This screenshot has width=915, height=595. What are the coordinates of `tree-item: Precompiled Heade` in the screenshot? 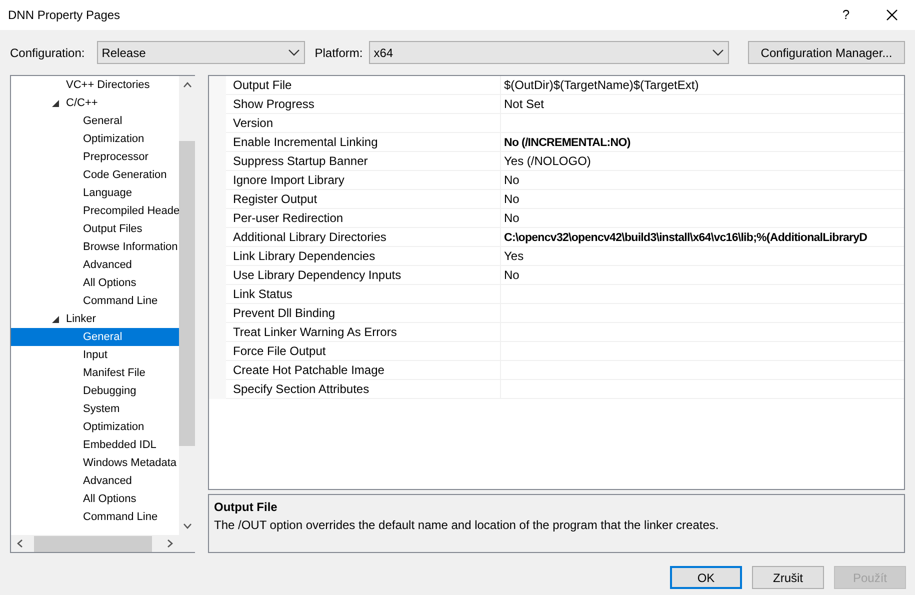 It's located at (95, 211).